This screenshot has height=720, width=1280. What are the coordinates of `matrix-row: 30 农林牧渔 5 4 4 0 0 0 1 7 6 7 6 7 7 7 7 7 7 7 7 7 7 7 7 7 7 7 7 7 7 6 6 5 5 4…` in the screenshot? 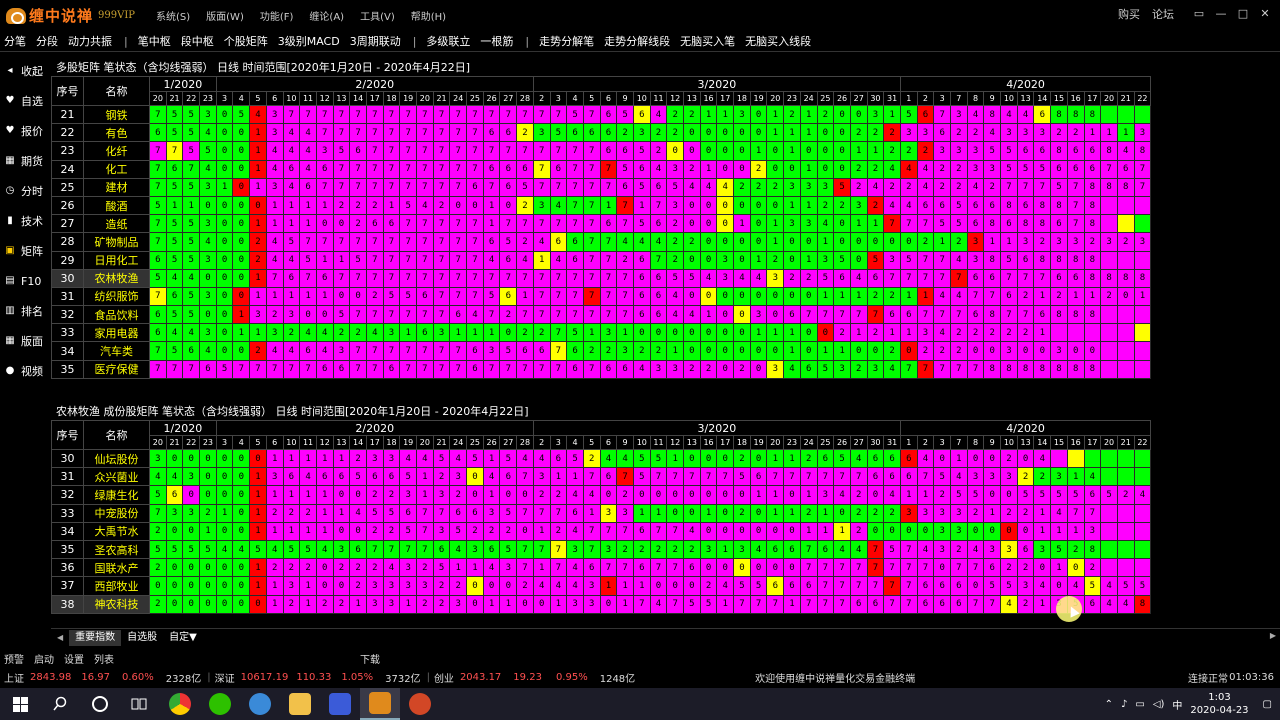 It's located at (601, 278).